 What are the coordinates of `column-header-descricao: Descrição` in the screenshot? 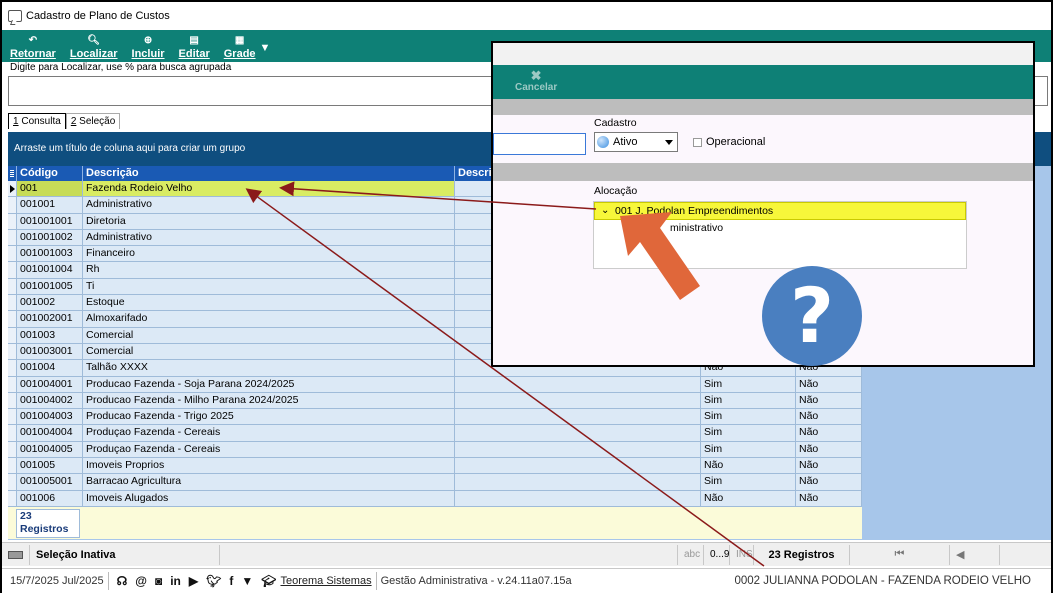 It's located at (269, 173).